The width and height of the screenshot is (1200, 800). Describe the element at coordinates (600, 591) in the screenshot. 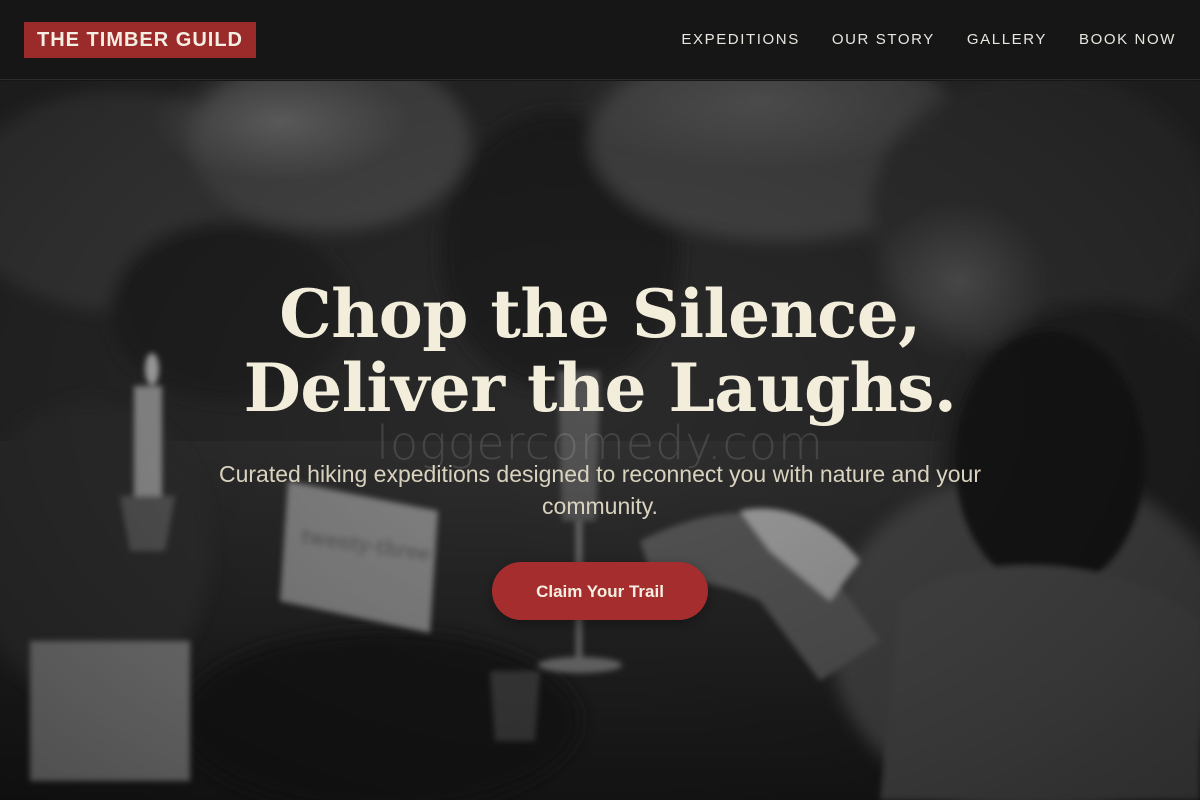

I see `claim-your-trail-button: Claim Your Trail` at that location.